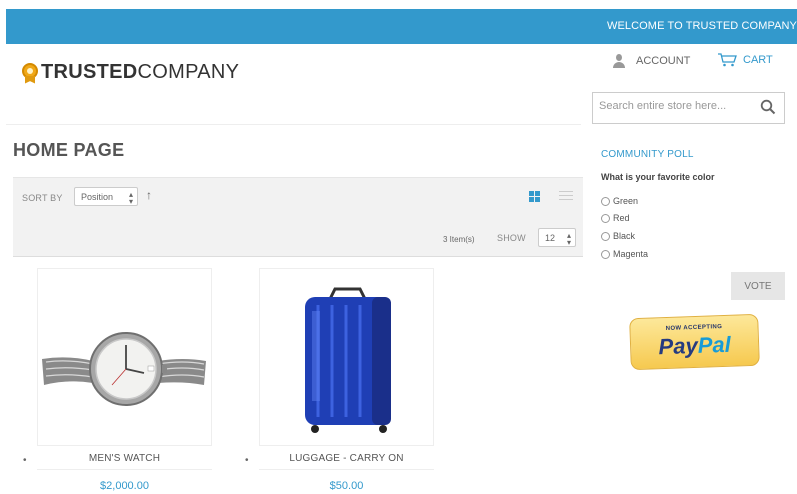 This screenshot has height=494, width=797. What do you see at coordinates (695, 345) in the screenshot?
I see `paypal-logo: PayPal` at bounding box center [695, 345].